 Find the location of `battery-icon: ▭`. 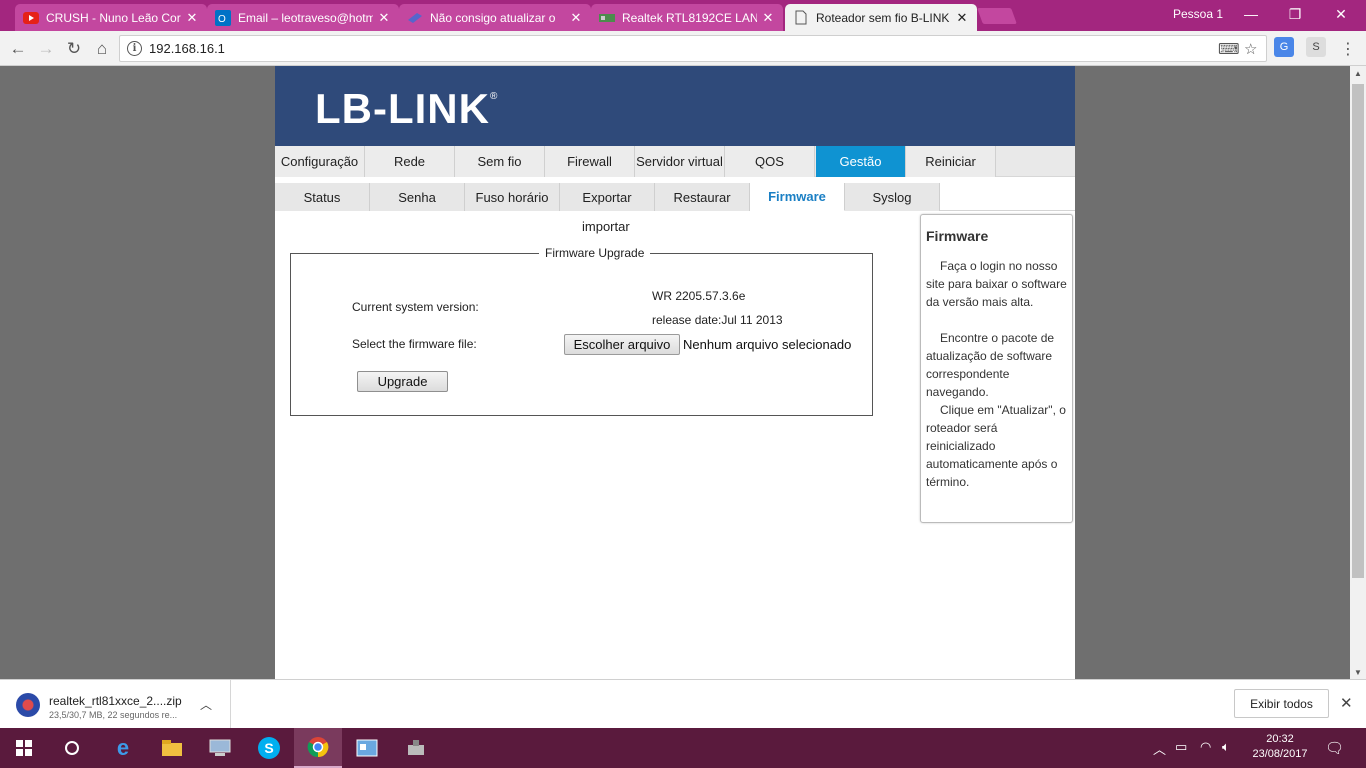

battery-icon: ▭ is located at coordinates (1181, 747).